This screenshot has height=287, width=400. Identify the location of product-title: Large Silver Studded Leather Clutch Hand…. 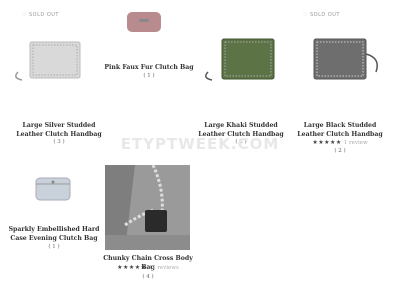
(59, 130).